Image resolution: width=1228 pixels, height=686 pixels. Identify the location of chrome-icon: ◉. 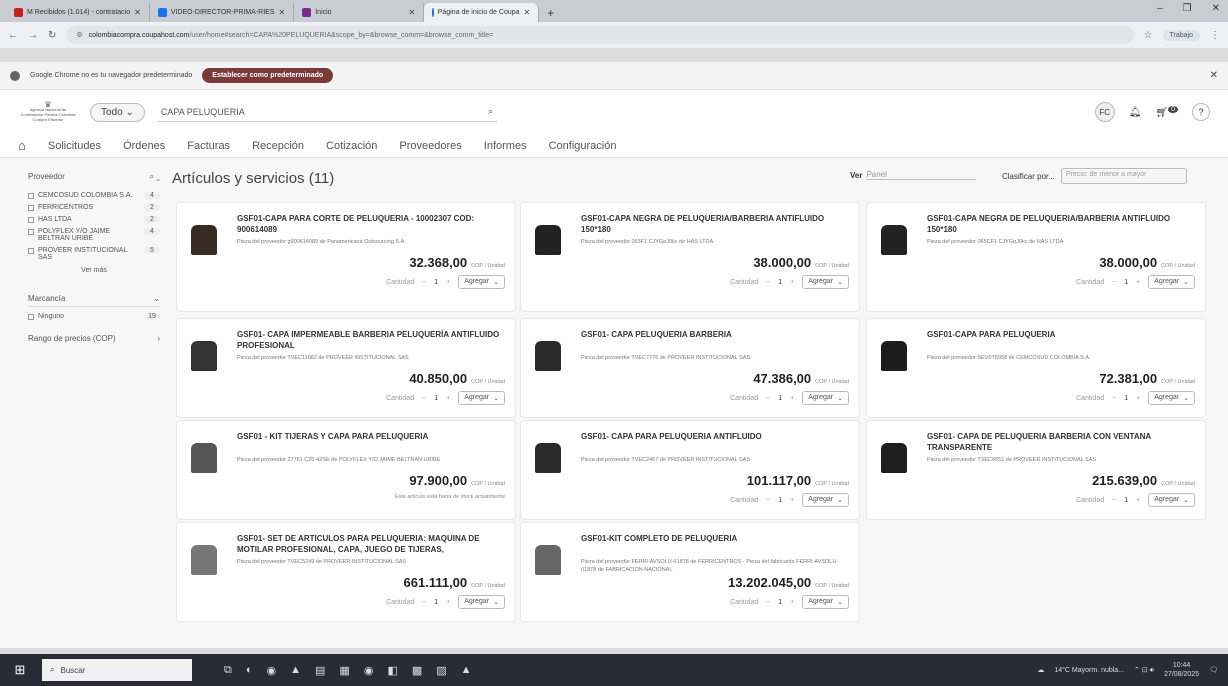
(272, 670).